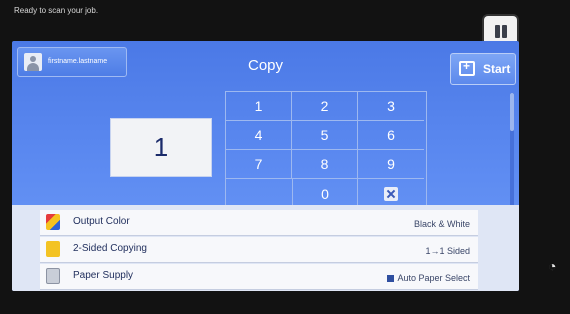 The height and width of the screenshot is (314, 570). Describe the element at coordinates (53, 222) in the screenshot. I see `output-color-icon` at that location.